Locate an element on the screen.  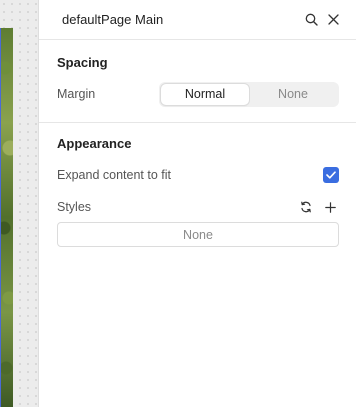
styles-actions is located at coordinates (318, 207).